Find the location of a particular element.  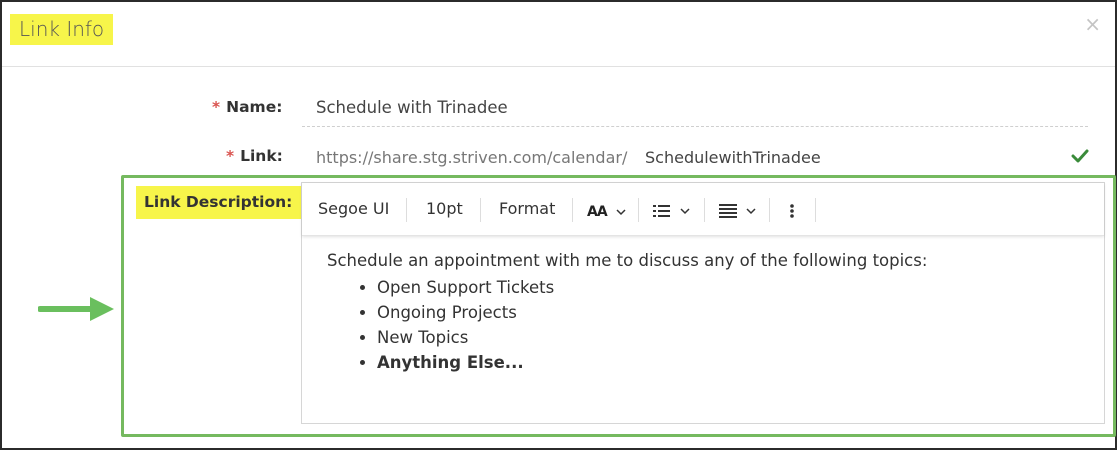

bullet-list-button is located at coordinates (671, 209).